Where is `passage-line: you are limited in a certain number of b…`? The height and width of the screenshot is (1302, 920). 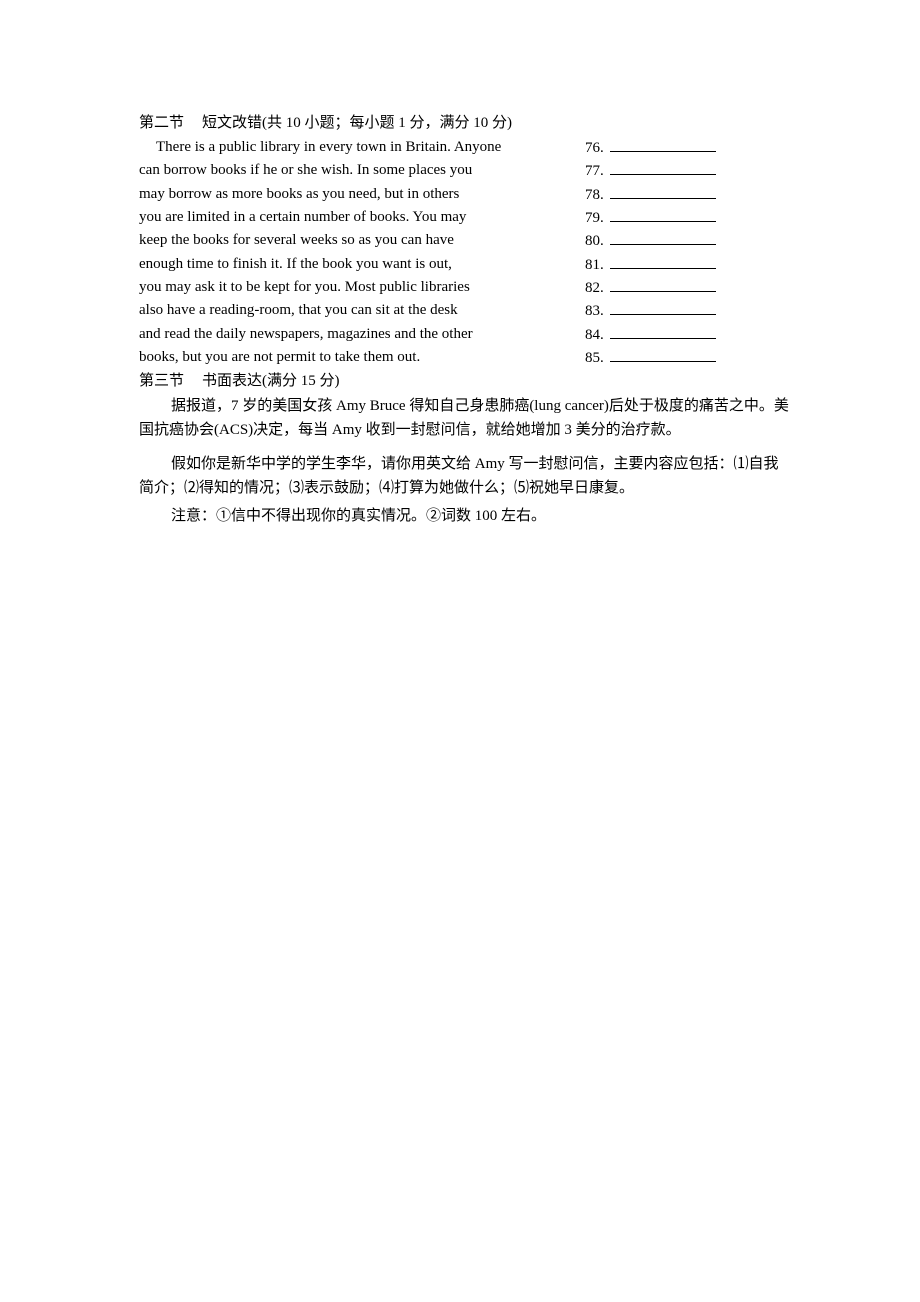
passage-line: you are limited in a certain number of b… is located at coordinates (303, 217).